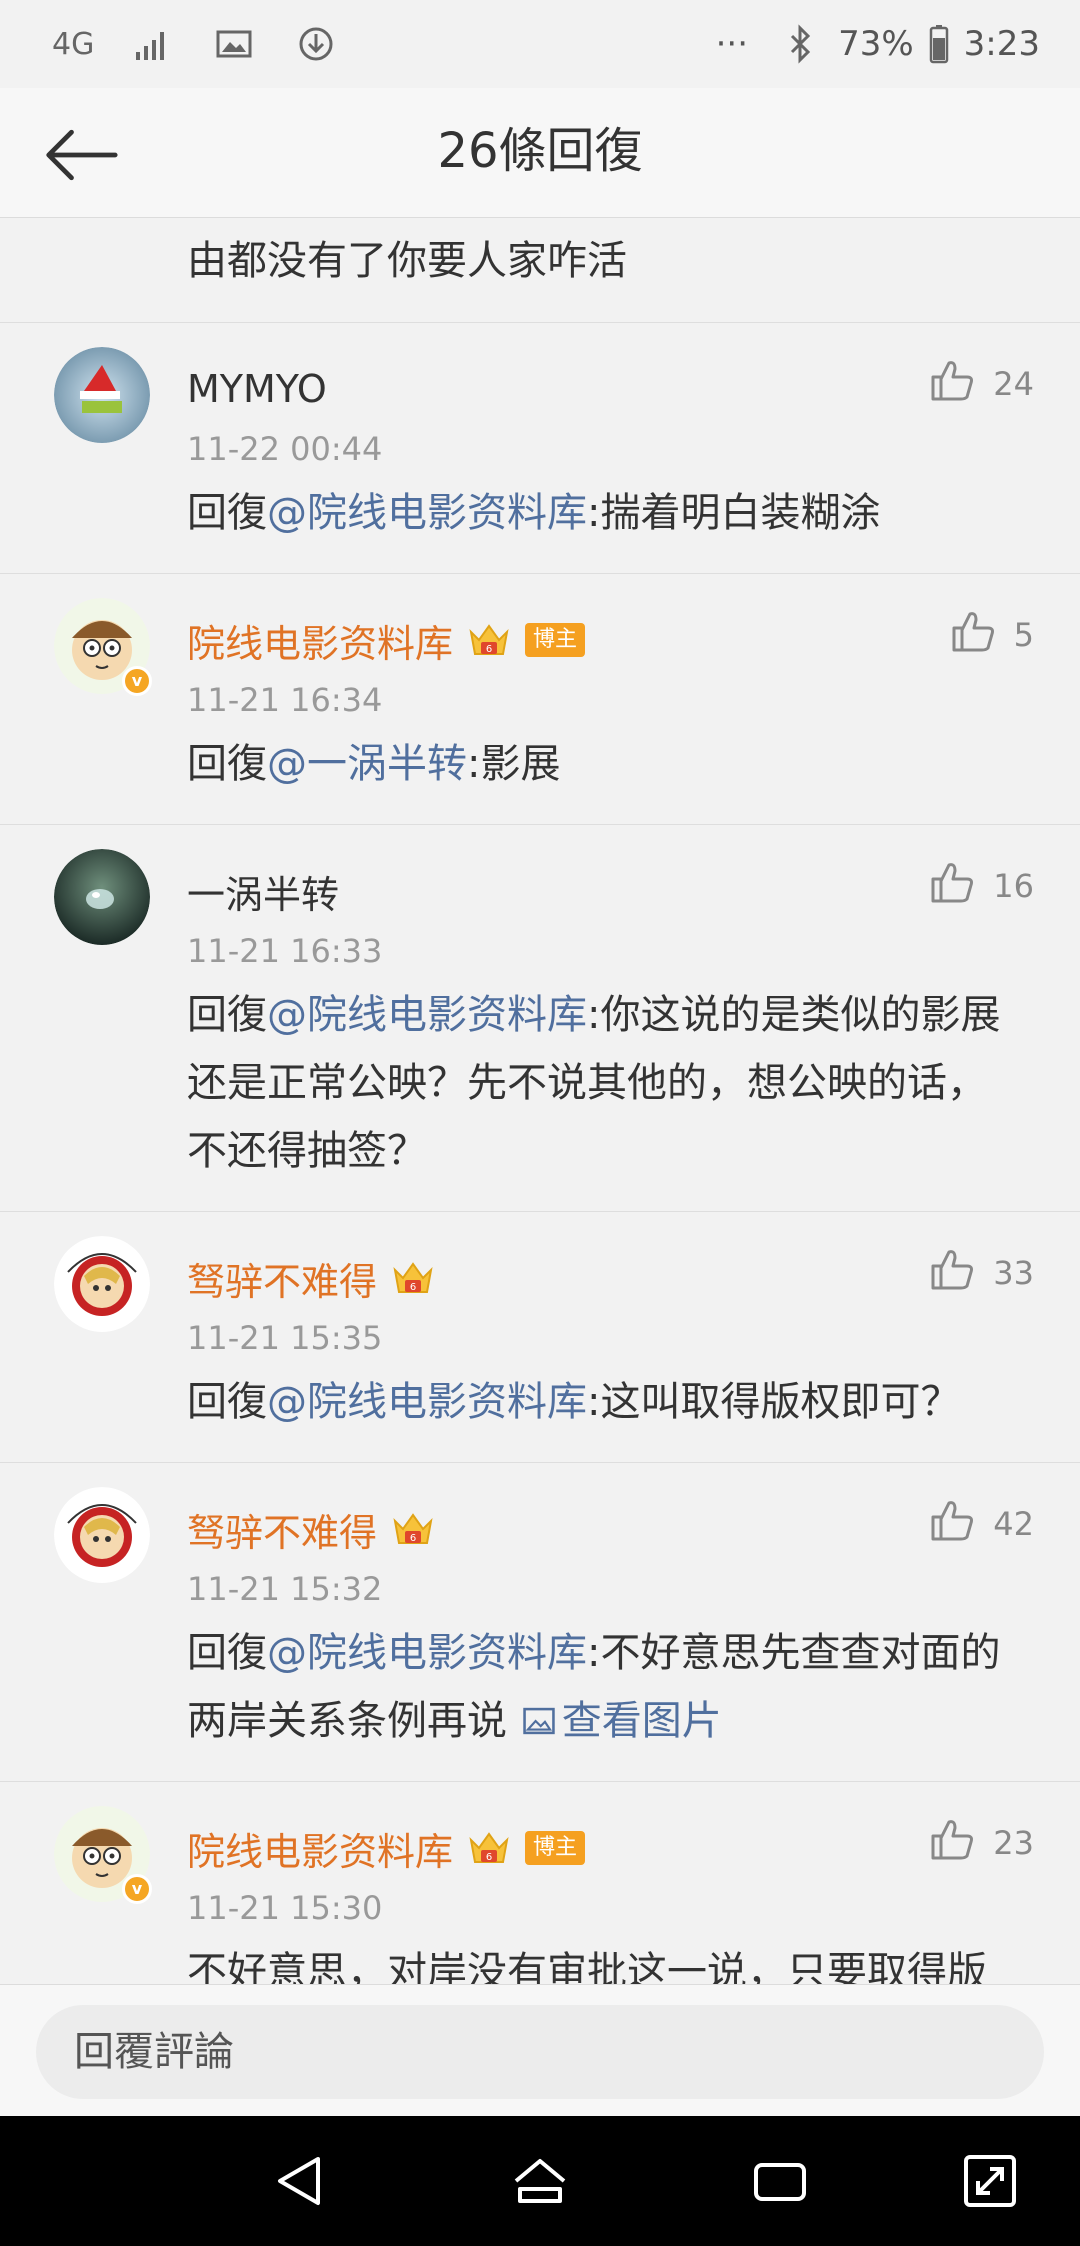 The height and width of the screenshot is (2246, 1080). What do you see at coordinates (316, 44) in the screenshot?
I see `download-notification-icon` at bounding box center [316, 44].